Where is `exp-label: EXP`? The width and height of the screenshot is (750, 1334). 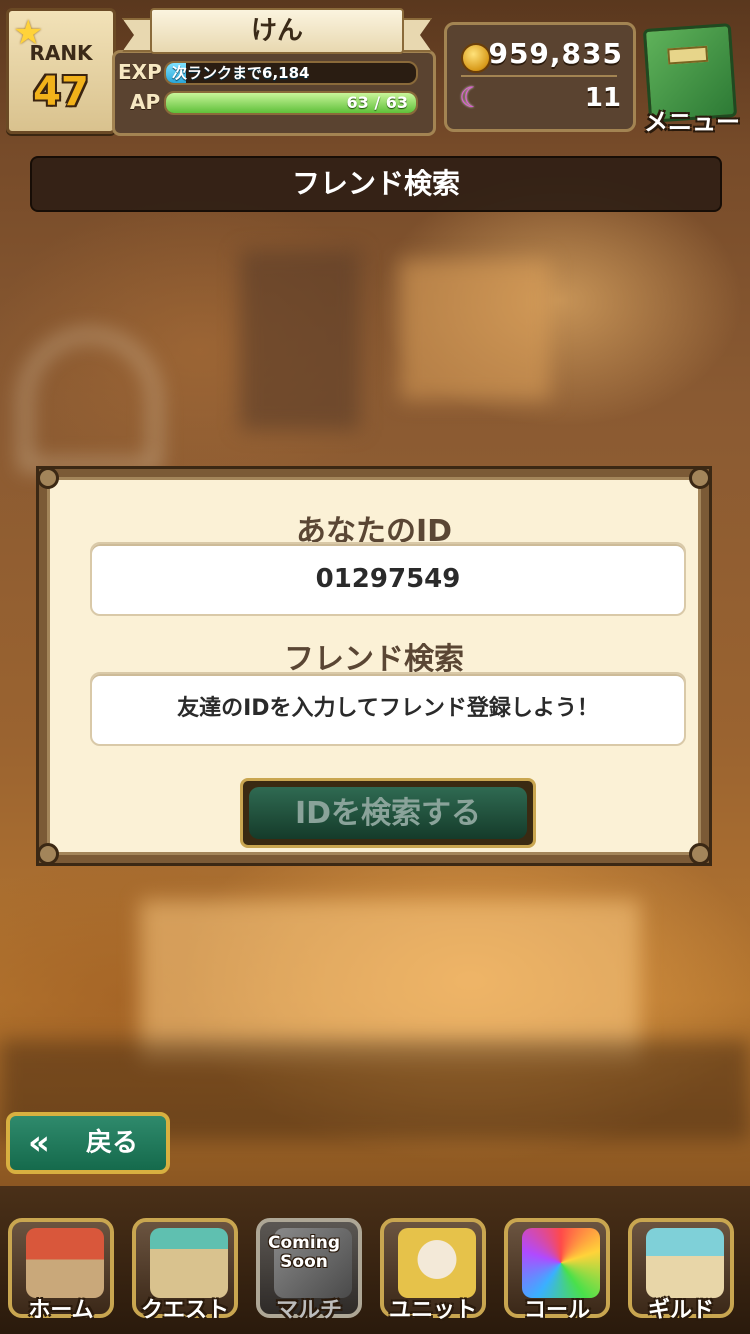
exp-label: EXP is located at coordinates (140, 72).